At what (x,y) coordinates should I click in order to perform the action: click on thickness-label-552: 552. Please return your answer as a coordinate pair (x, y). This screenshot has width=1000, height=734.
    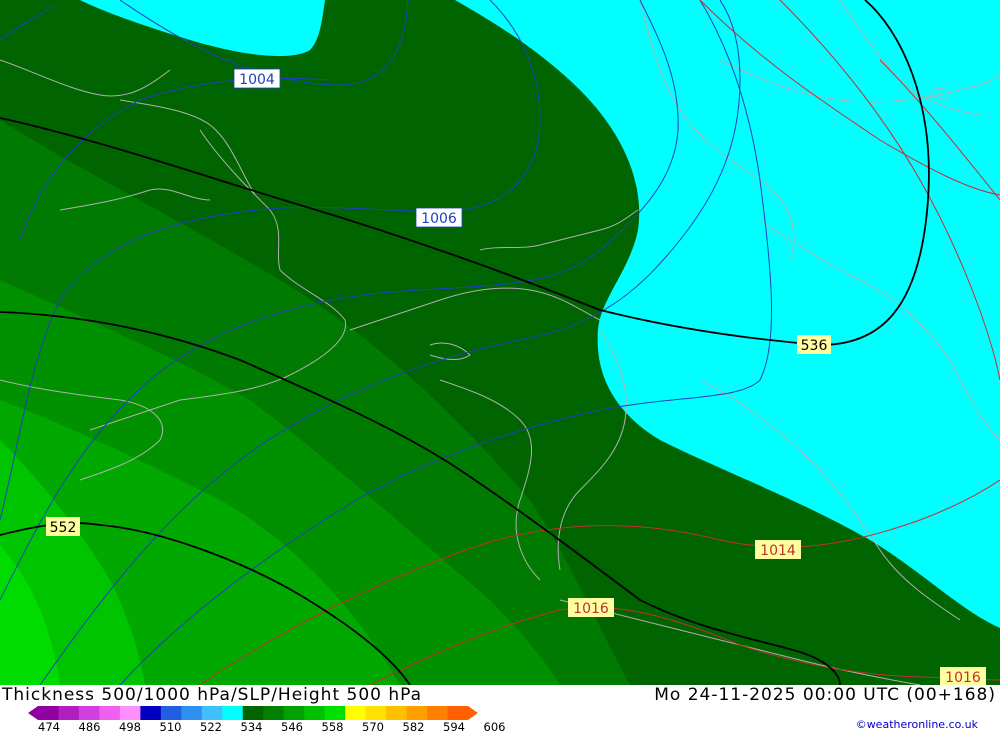
    Looking at the image, I should click on (63, 528).